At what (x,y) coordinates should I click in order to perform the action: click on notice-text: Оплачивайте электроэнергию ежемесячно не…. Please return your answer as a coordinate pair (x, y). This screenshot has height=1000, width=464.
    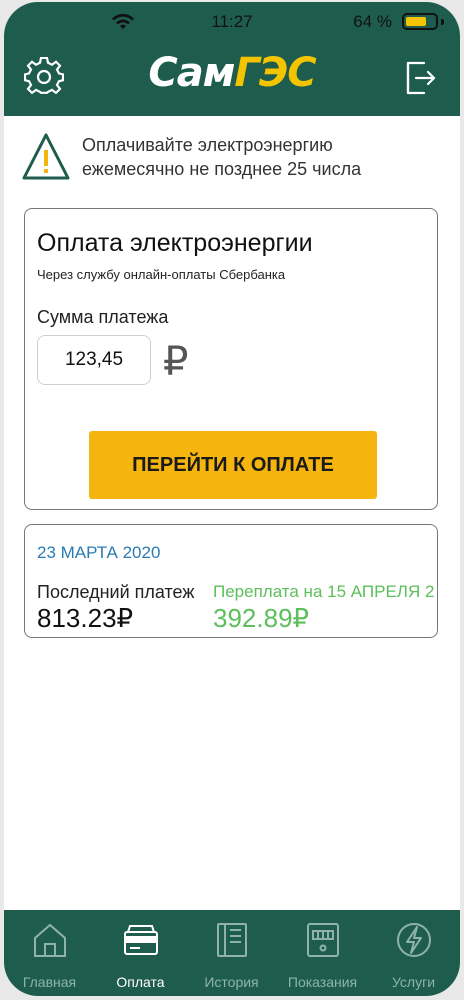
    Looking at the image, I should click on (222, 157).